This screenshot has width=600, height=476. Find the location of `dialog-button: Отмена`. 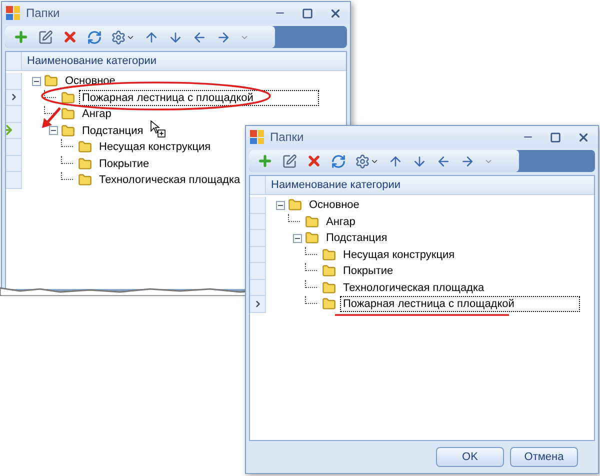

dialog-button: Отмена is located at coordinates (544, 457).